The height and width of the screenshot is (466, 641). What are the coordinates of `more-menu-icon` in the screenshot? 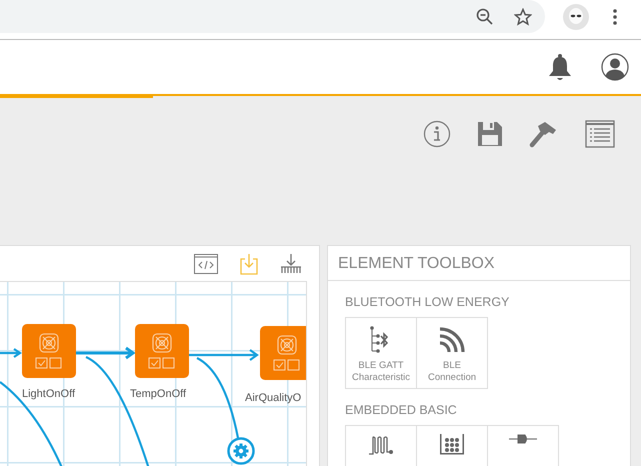 It's located at (615, 16).